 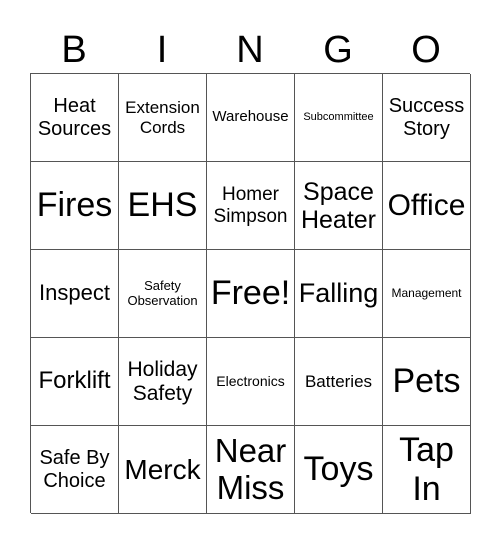 I want to click on bingo-cell: Inspect, so click(x=75, y=294).